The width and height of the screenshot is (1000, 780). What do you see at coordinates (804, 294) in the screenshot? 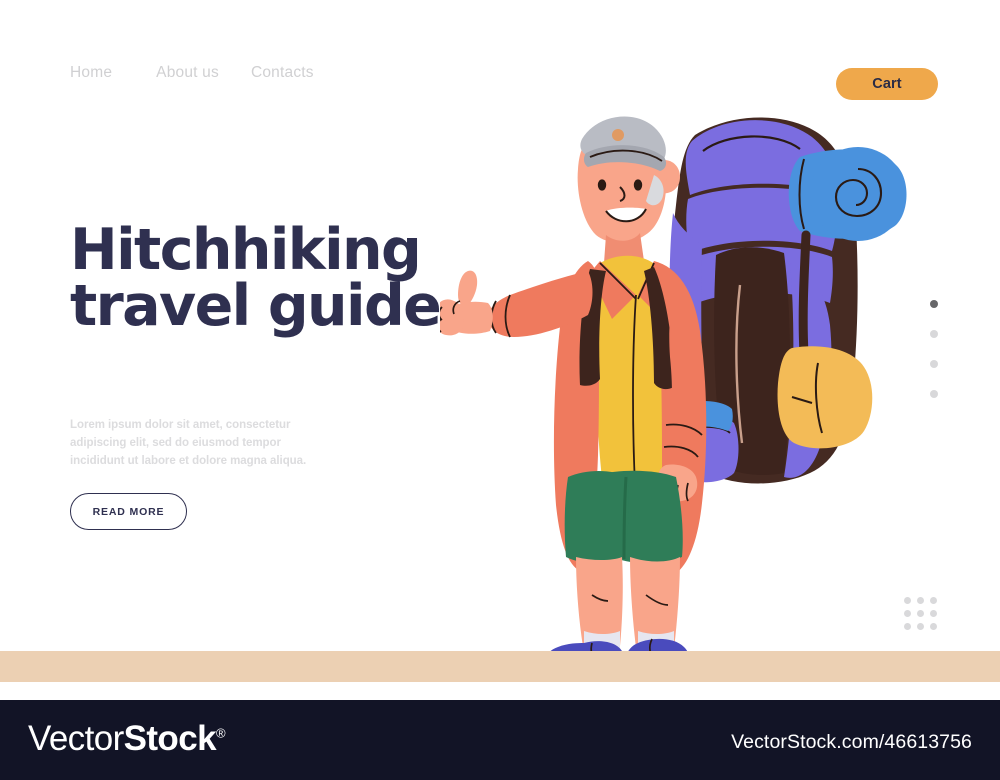
I see `mat-strap` at bounding box center [804, 294].